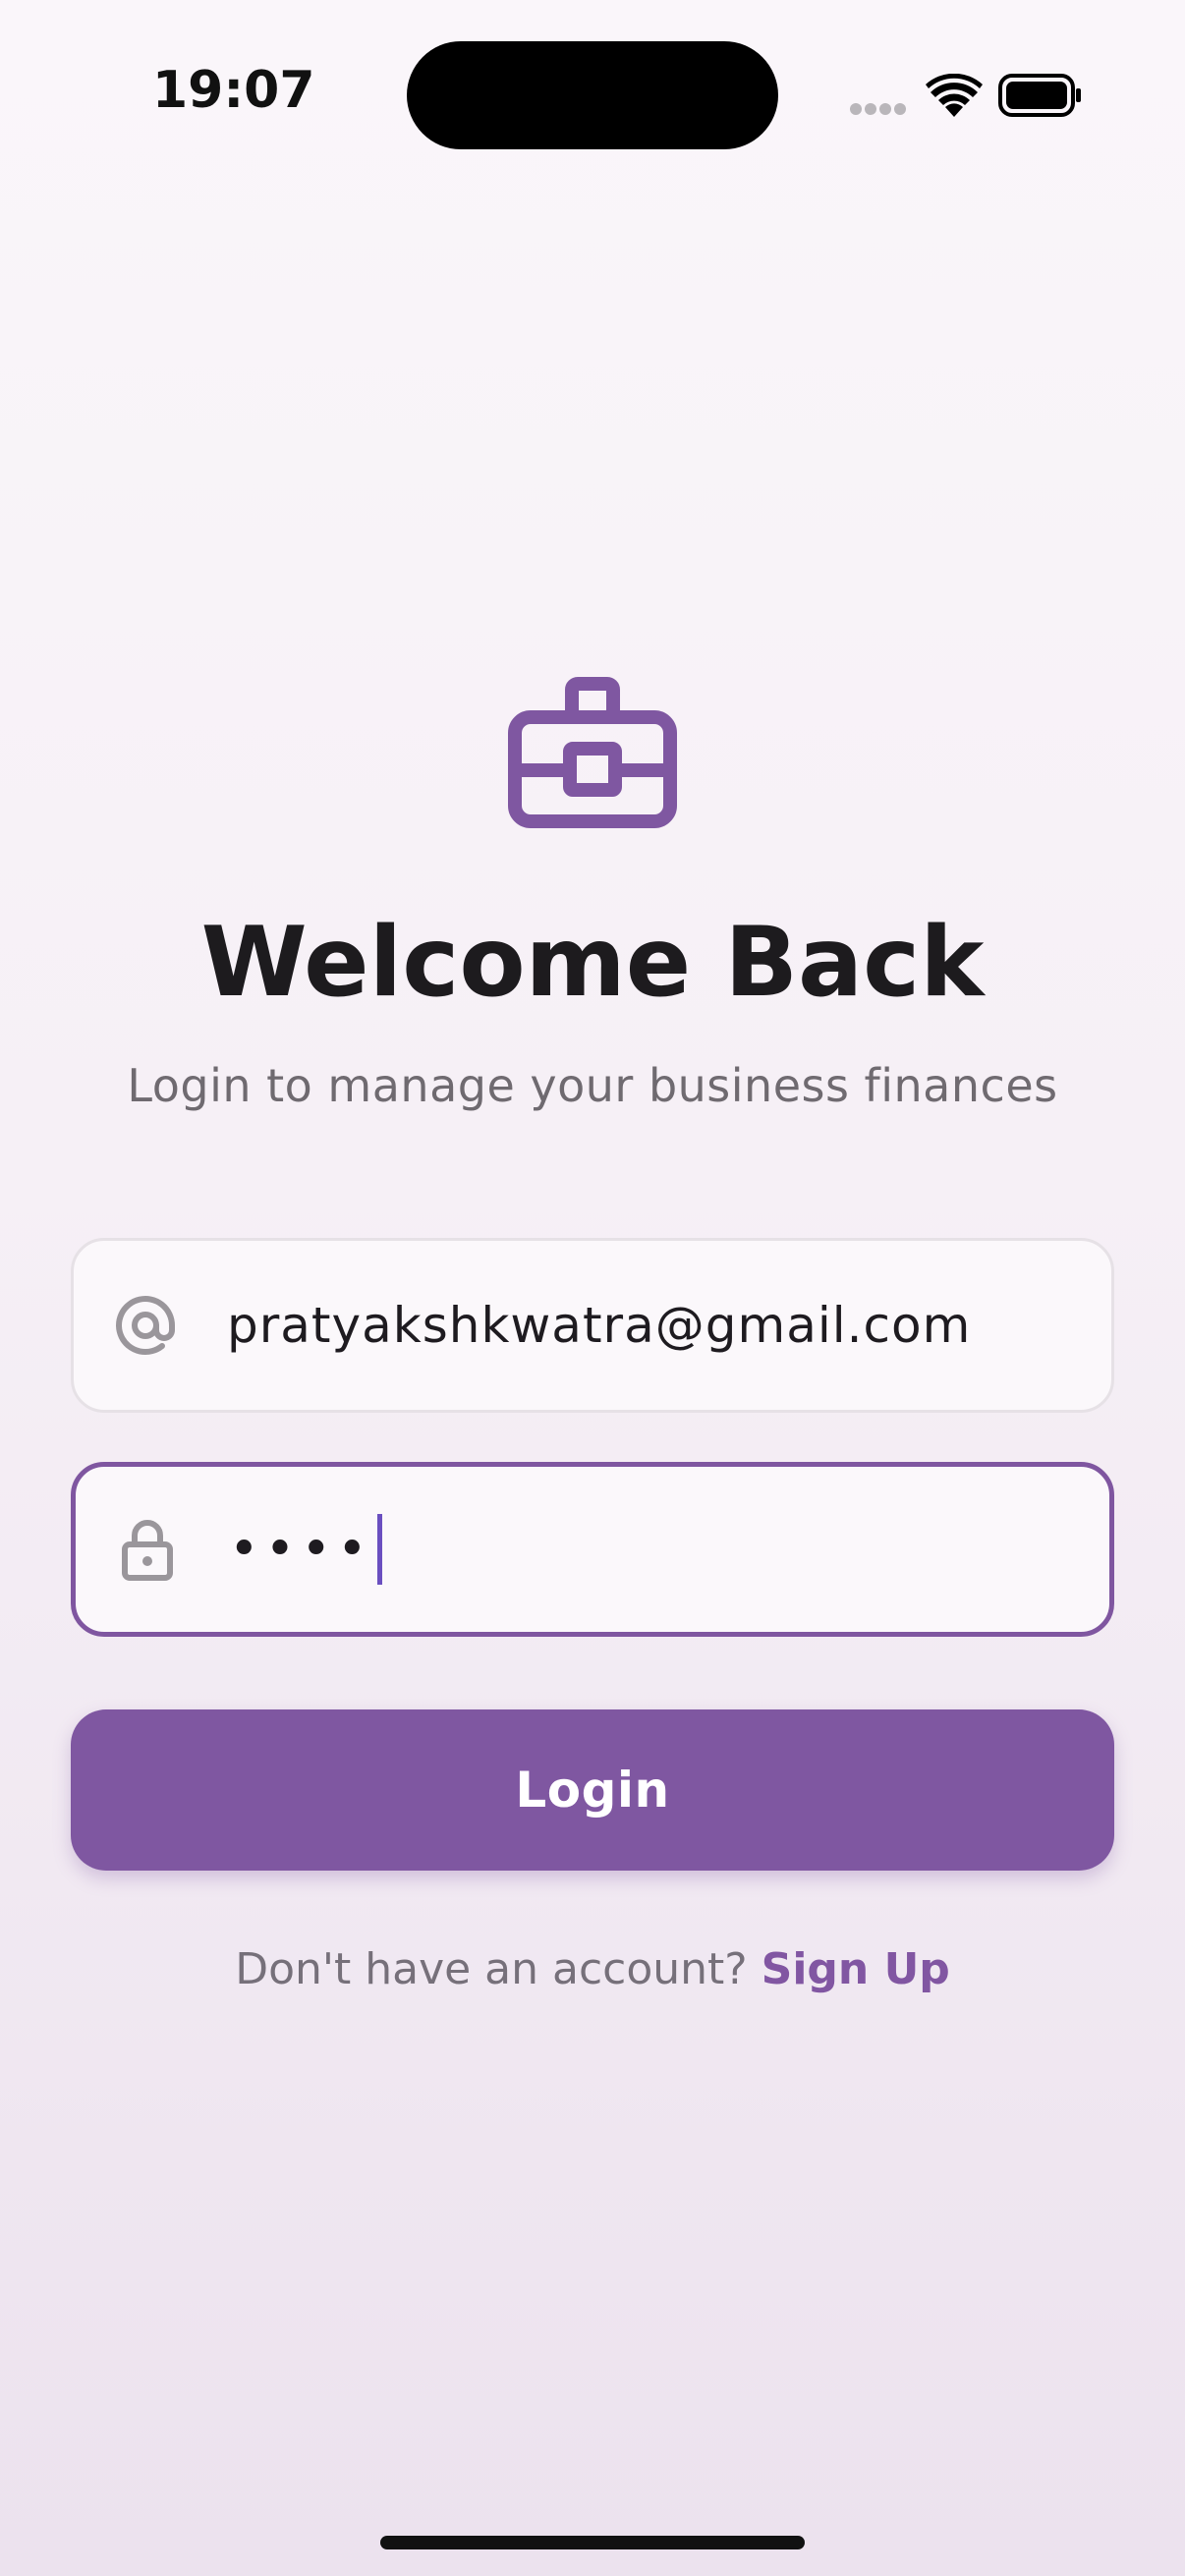 This screenshot has height=2576, width=1185. Describe the element at coordinates (856, 1969) in the screenshot. I see `signup-link: Sign Up` at that location.